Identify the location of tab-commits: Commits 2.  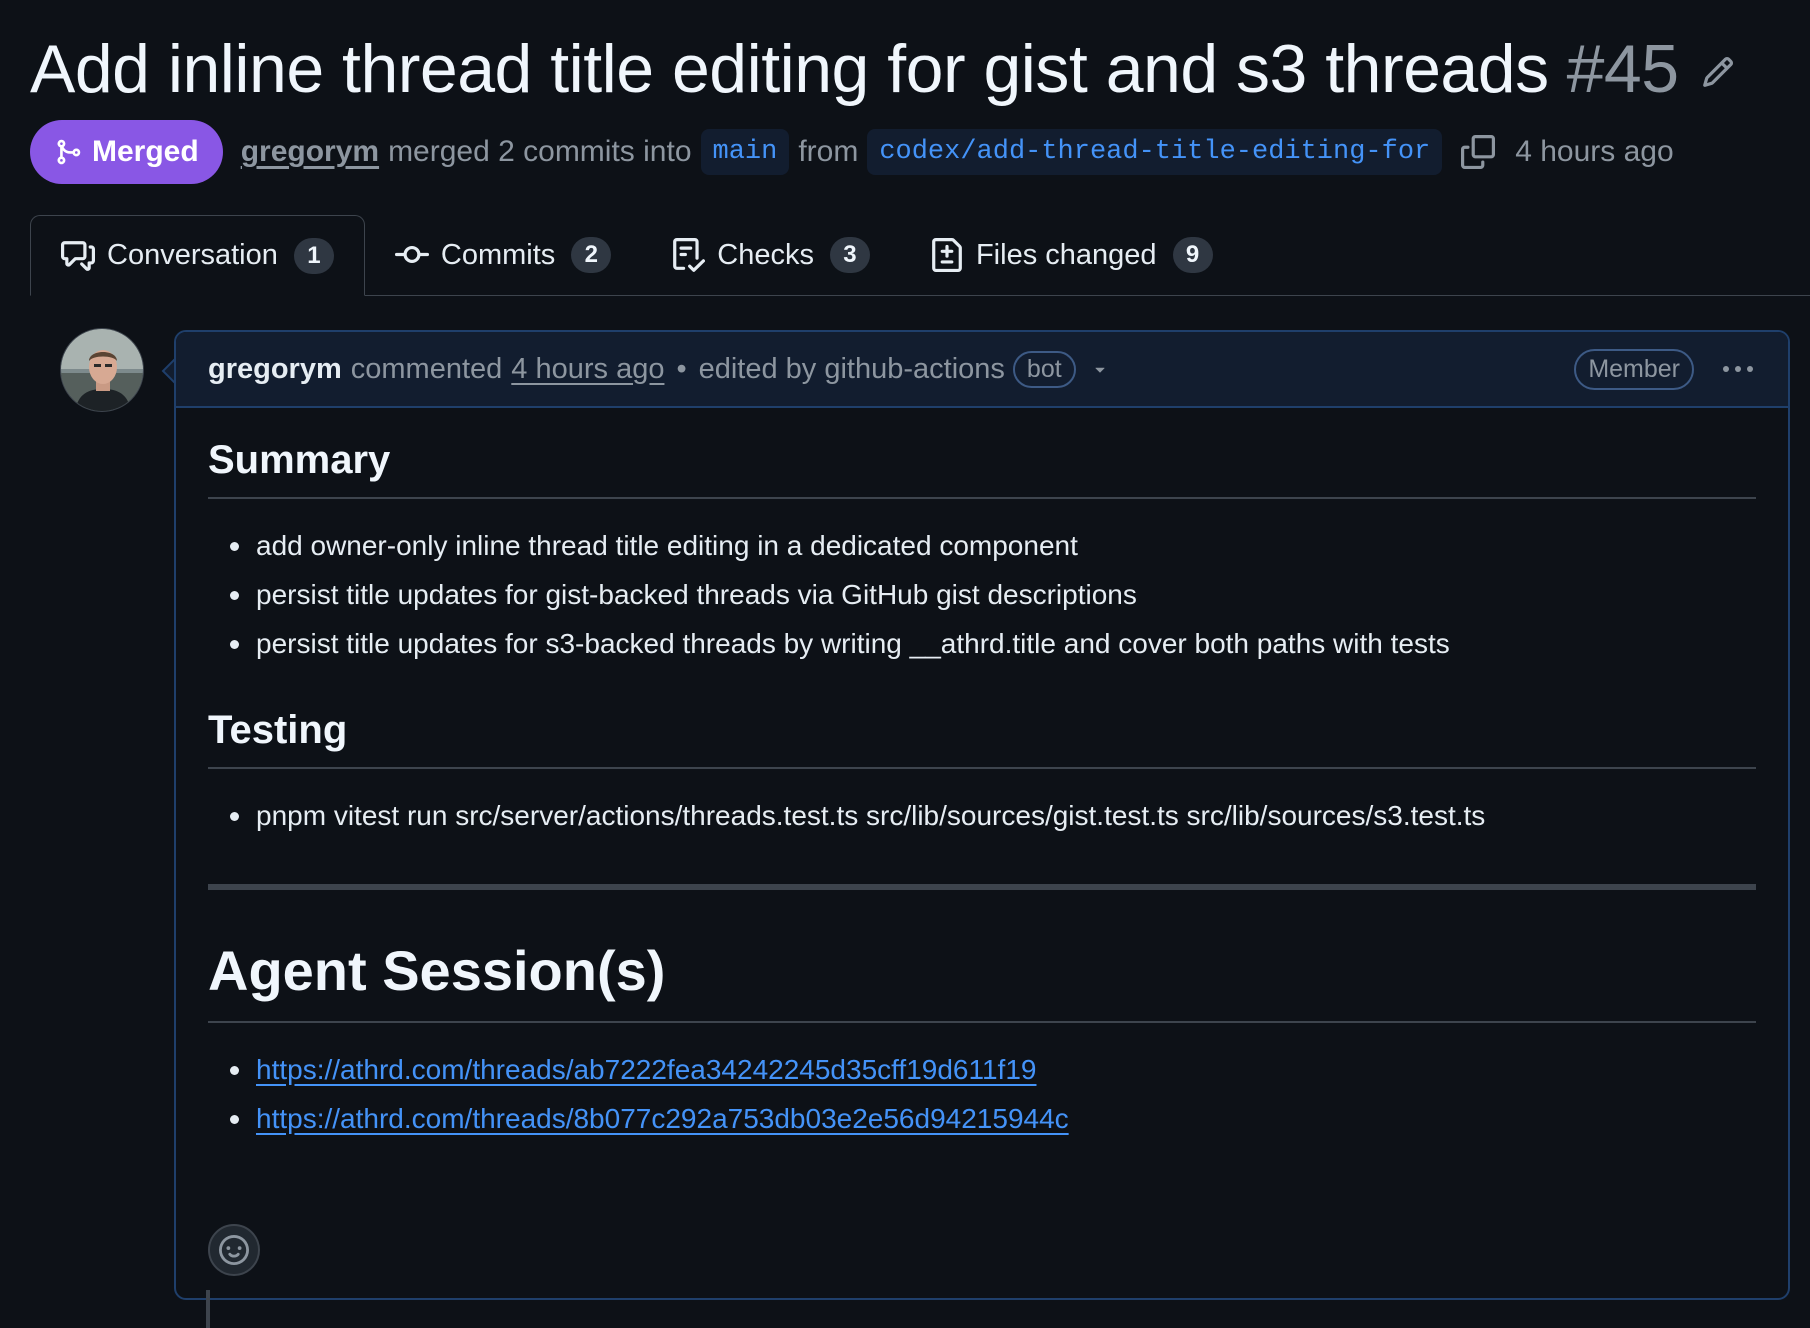
(503, 255).